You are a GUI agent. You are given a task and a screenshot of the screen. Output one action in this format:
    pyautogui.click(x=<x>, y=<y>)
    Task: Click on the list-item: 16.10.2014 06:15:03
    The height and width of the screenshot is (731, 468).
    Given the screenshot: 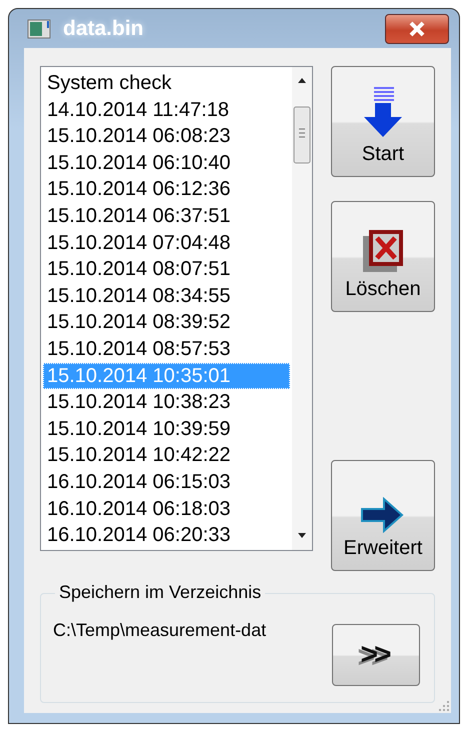 What is the action you would take?
    pyautogui.click(x=166, y=482)
    